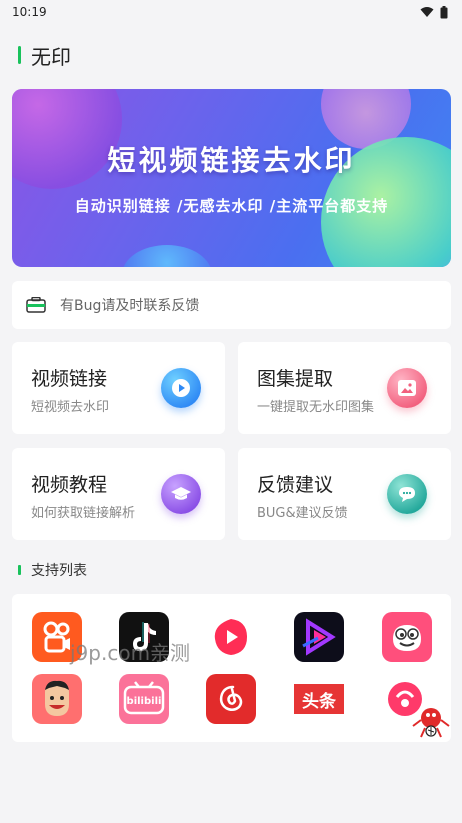 The width and height of the screenshot is (462, 823). I want to click on support-list-header: 支持列表, so click(52, 570).